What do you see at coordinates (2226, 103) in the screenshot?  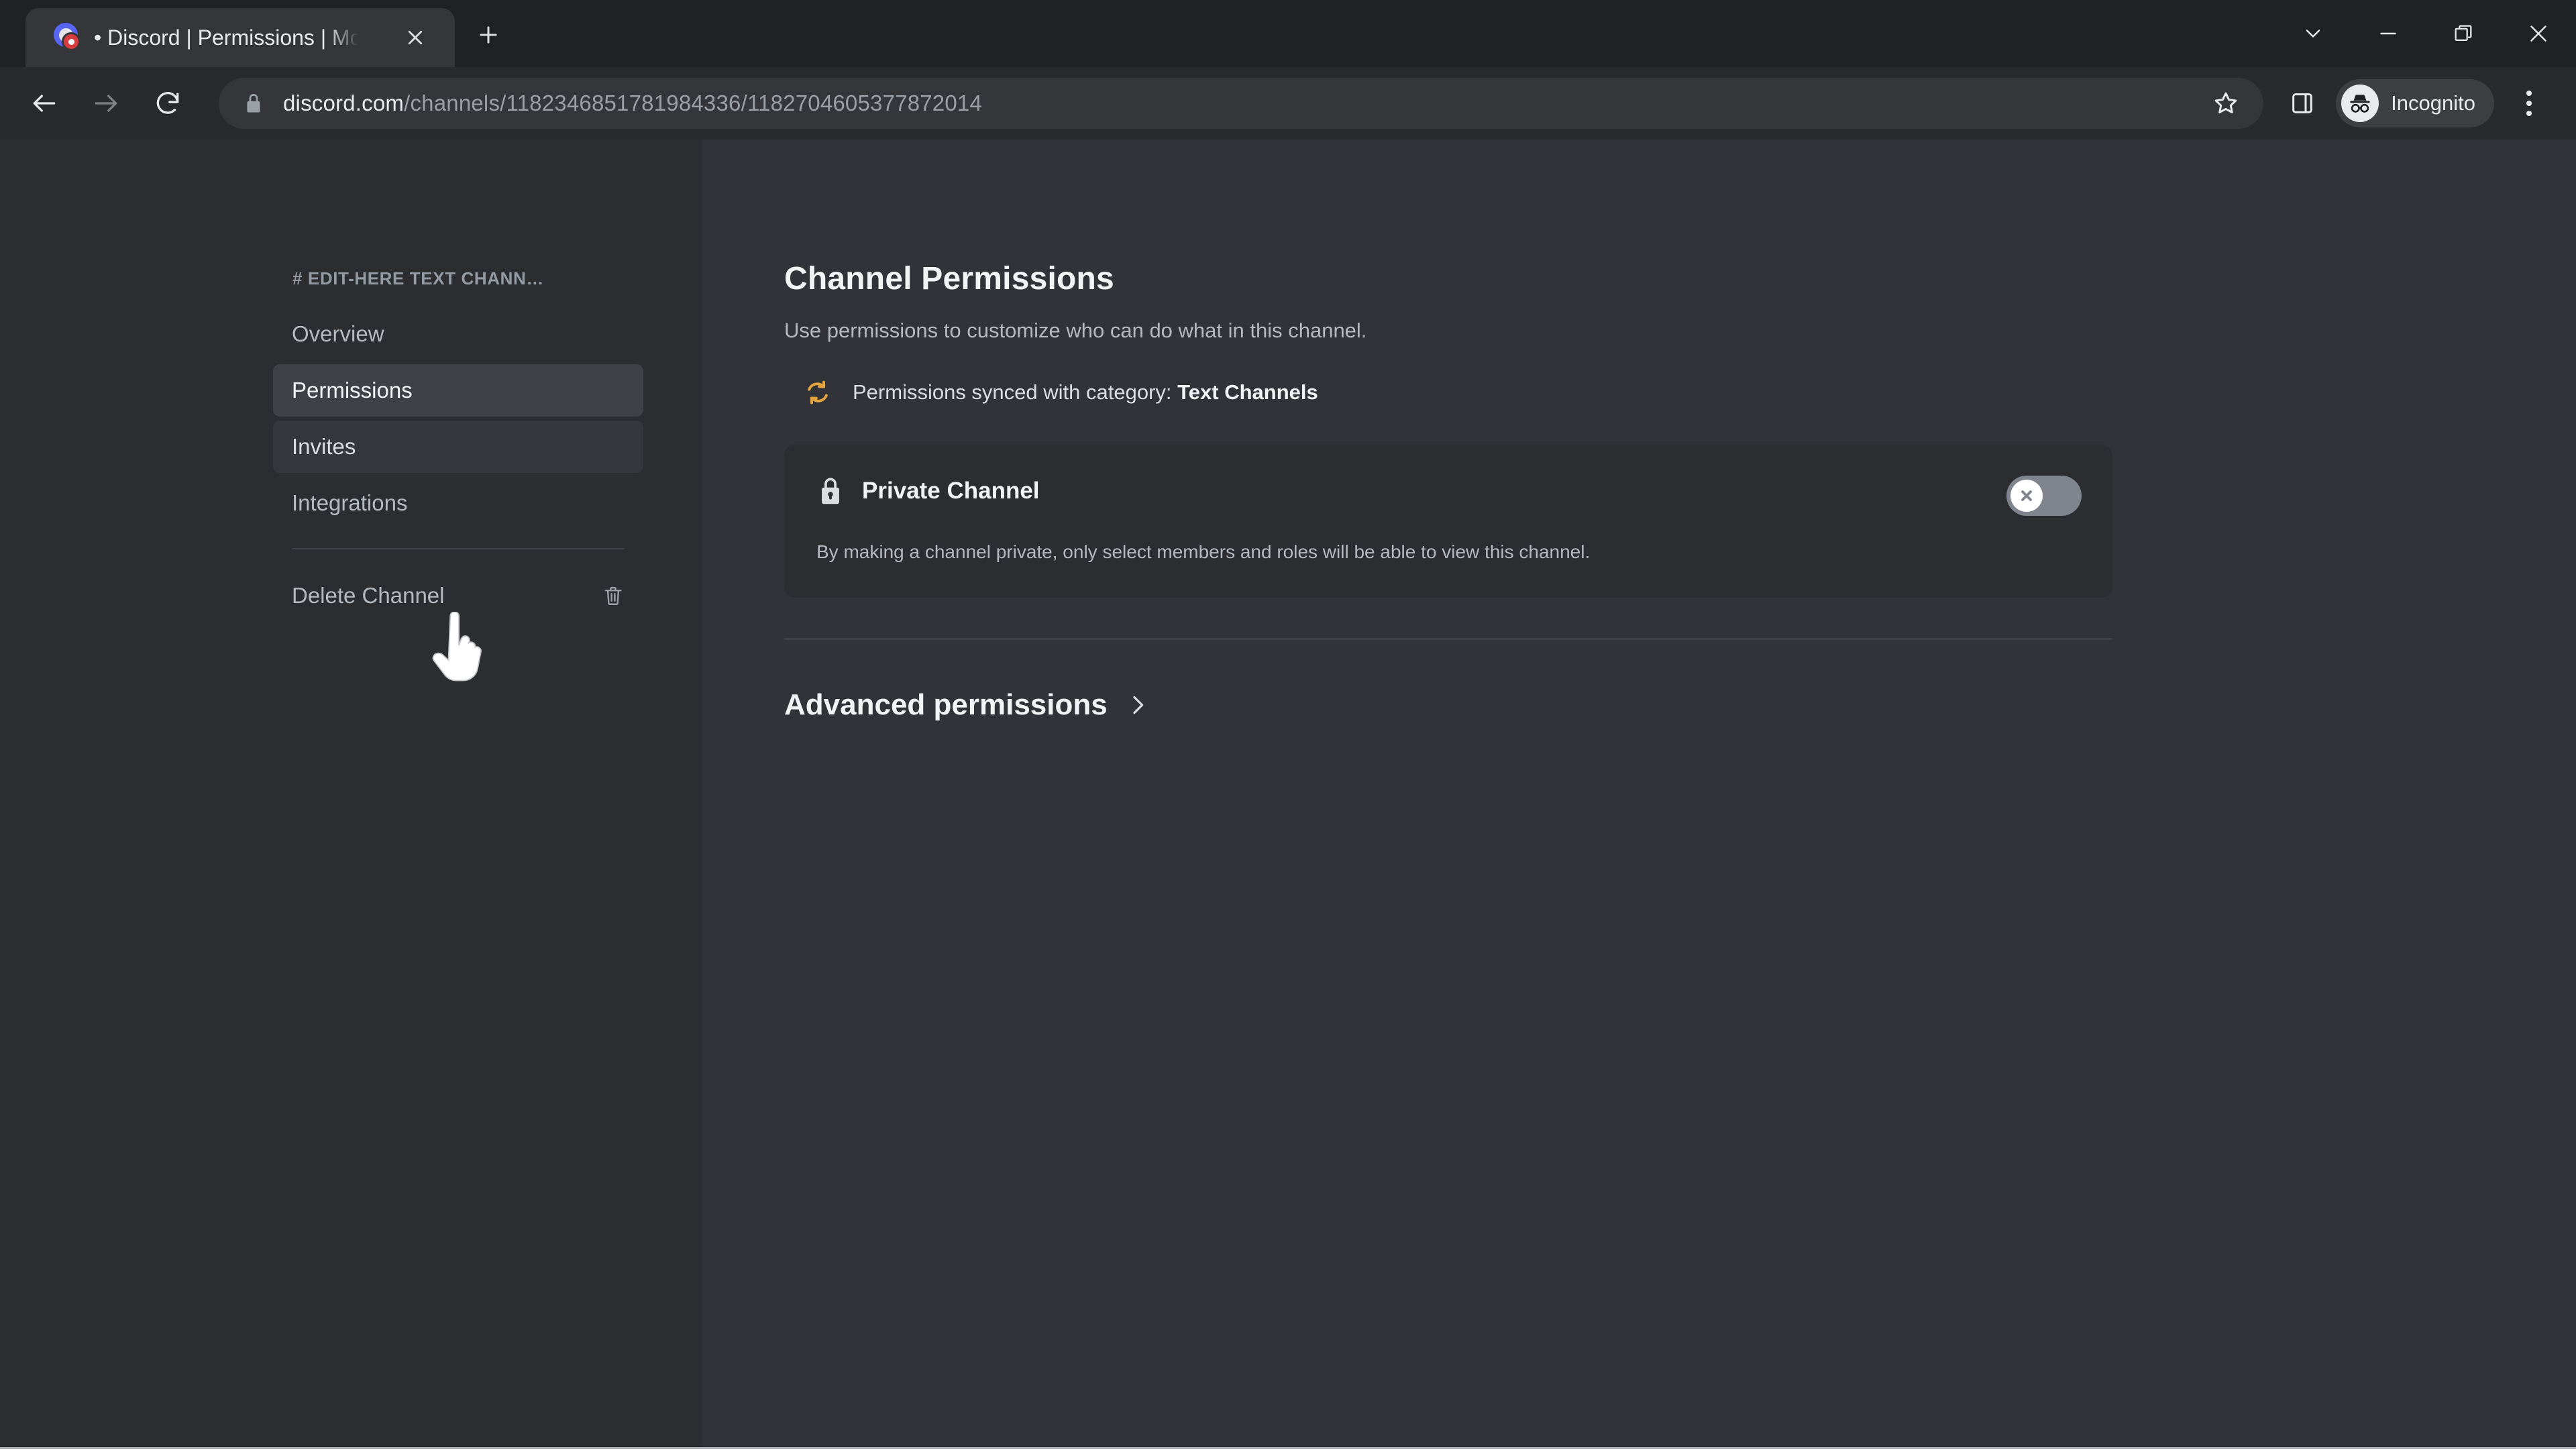 I see `bookmark-star-icon` at bounding box center [2226, 103].